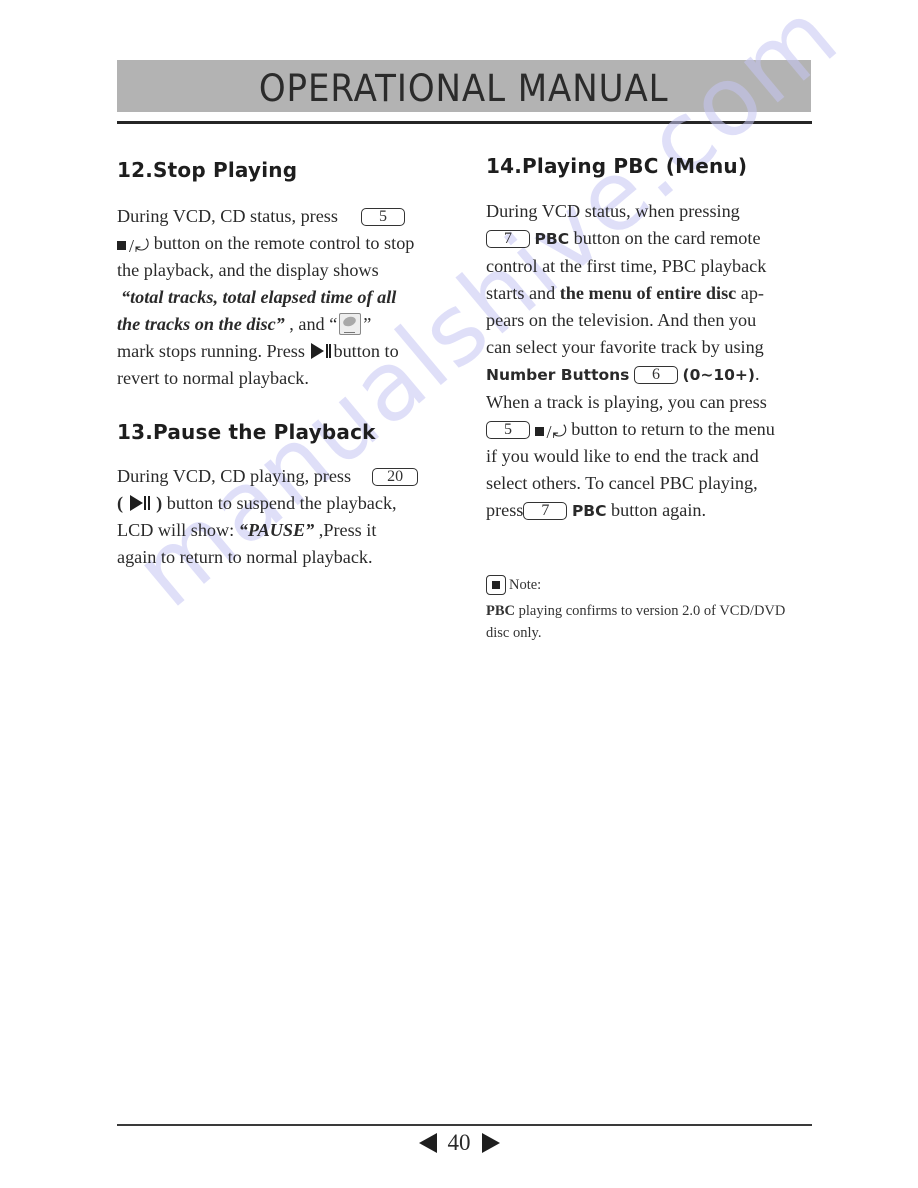 Image resolution: width=918 pixels, height=1188 pixels. I want to click on note-header: Note:, so click(658, 585).